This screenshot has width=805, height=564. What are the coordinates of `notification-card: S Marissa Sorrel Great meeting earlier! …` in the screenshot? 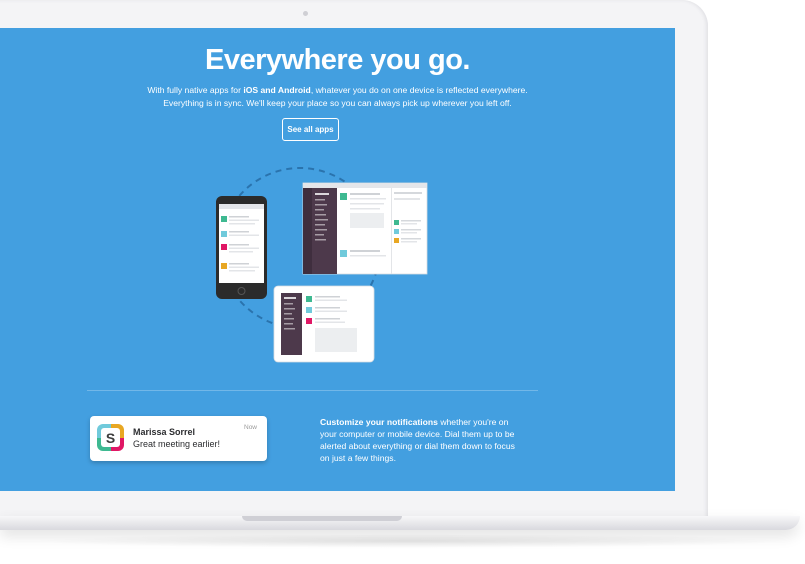 It's located at (178, 438).